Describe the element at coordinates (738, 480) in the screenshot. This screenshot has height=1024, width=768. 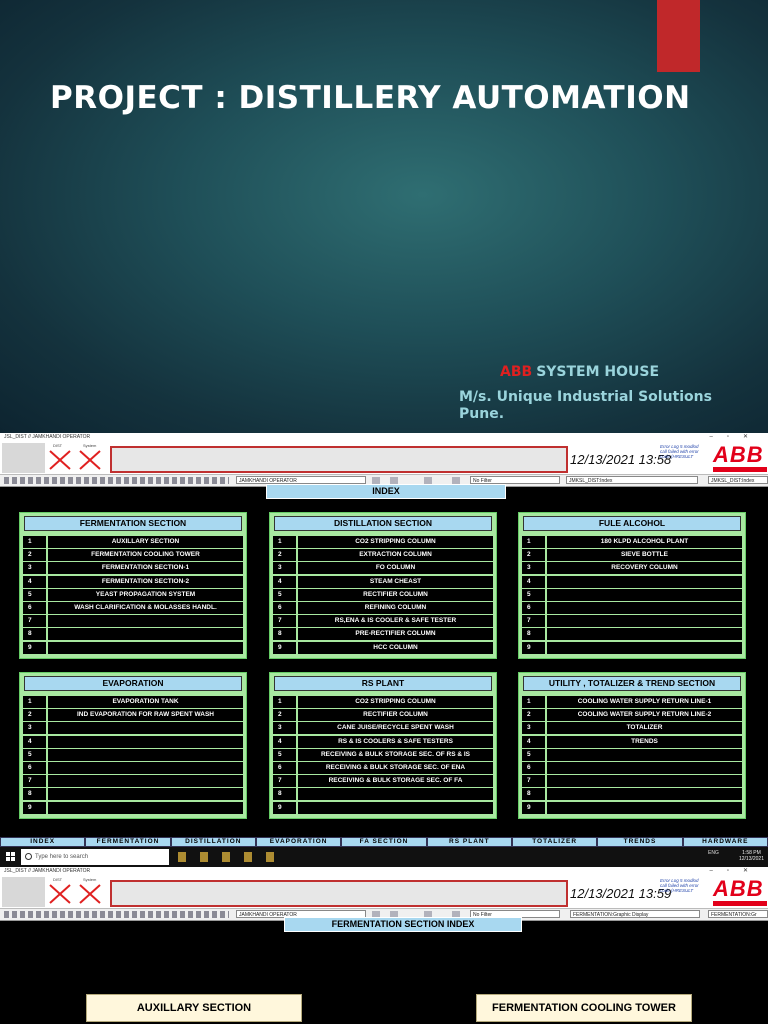
I see `display-combo-2: JMKSL_DIST:Index` at that location.